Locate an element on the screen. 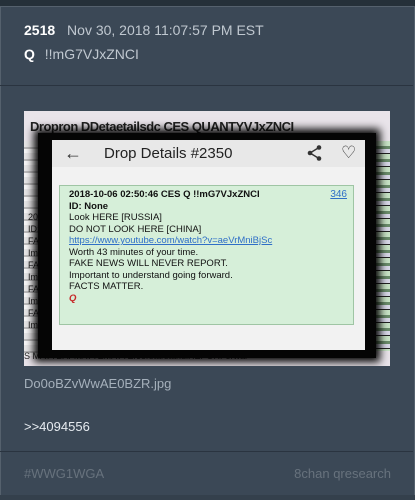 Image resolution: width=415 pixels, height=500 pixels. hashtag-link: #WWG1WGA is located at coordinates (64, 473).